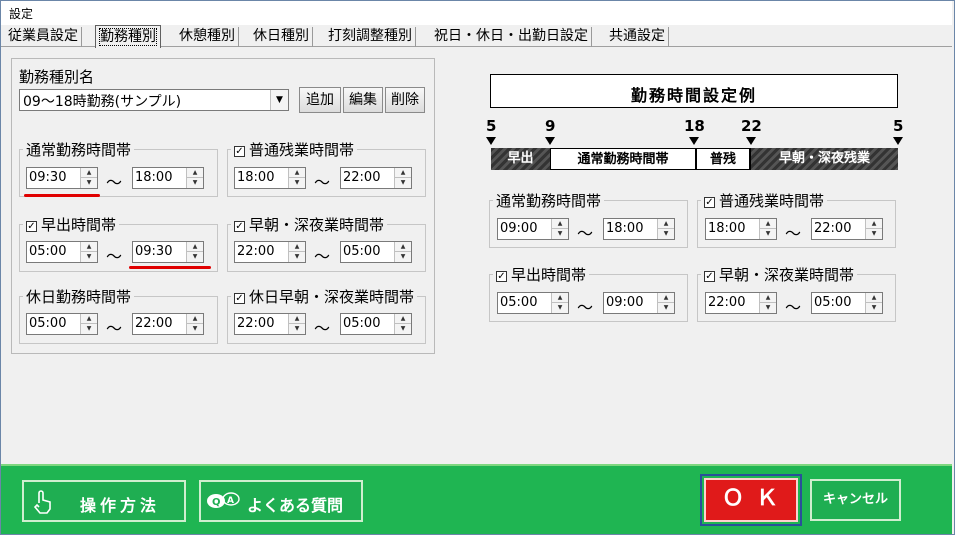 Image resolution: width=955 pixels, height=535 pixels. Describe the element at coordinates (281, 501) in the screenshot. I see `faq-button: QA よくある質問` at that location.